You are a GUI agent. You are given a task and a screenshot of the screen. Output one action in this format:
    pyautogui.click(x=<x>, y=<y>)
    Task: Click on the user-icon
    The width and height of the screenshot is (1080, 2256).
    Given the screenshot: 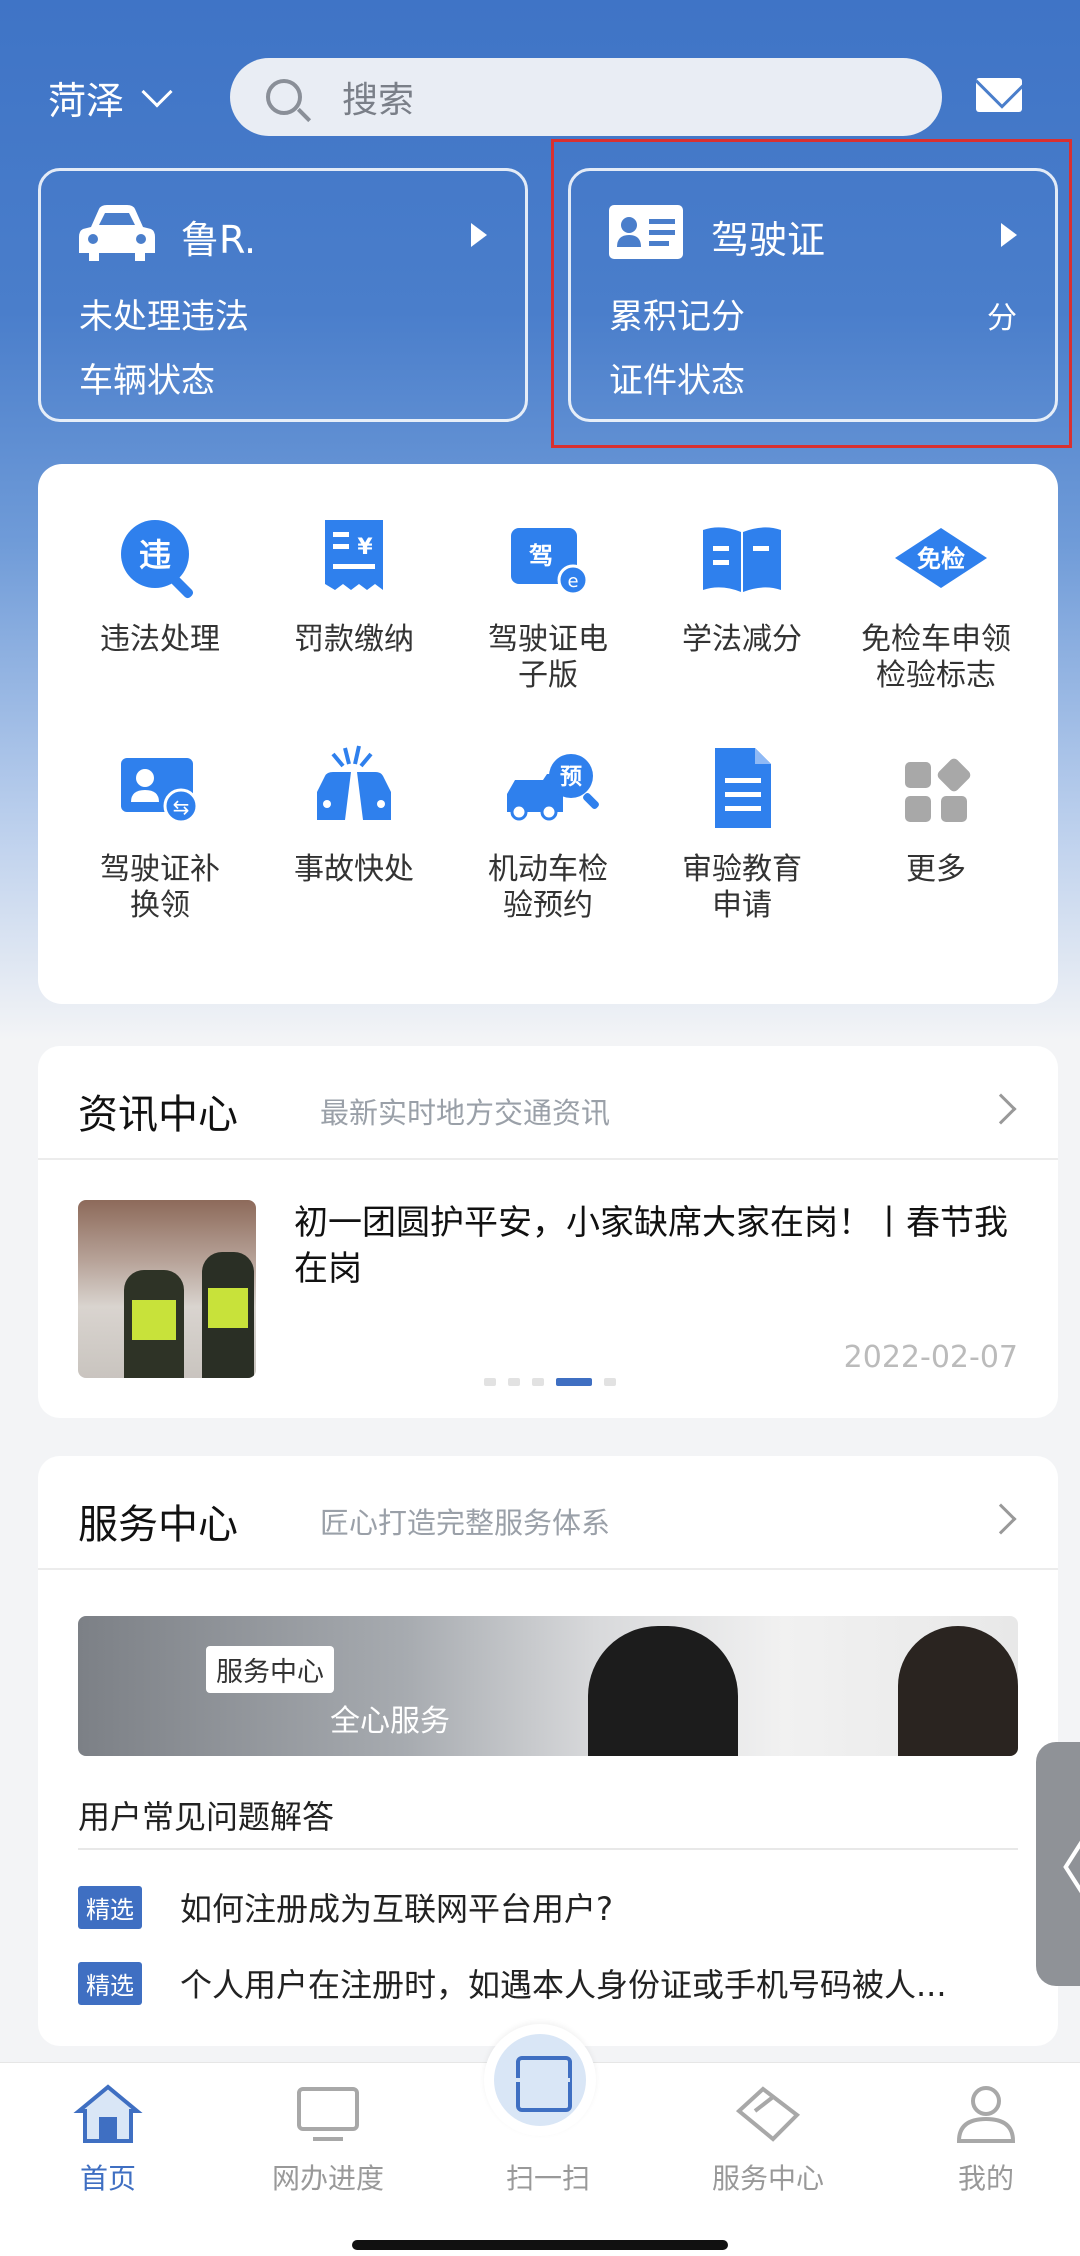 What is the action you would take?
    pyautogui.click(x=986, y=2114)
    